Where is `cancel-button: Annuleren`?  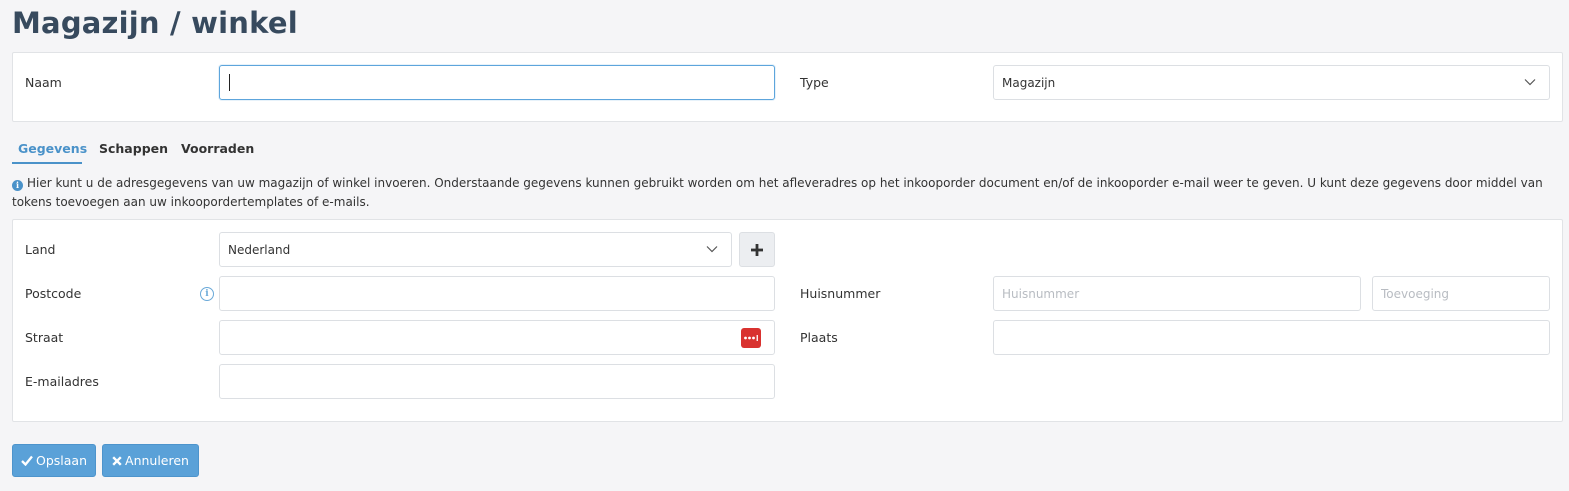 cancel-button: Annuleren is located at coordinates (150, 460).